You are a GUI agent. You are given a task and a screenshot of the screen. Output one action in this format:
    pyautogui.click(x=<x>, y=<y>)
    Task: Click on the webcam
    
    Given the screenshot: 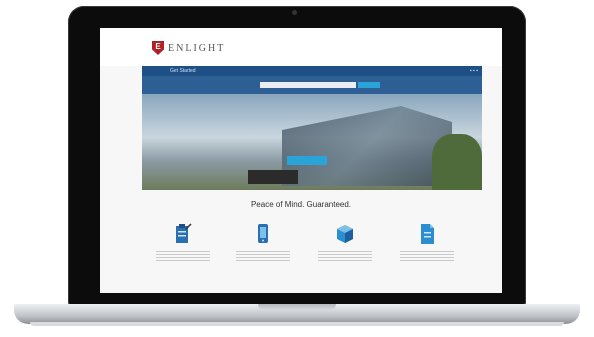 What is the action you would take?
    pyautogui.click(x=294, y=12)
    